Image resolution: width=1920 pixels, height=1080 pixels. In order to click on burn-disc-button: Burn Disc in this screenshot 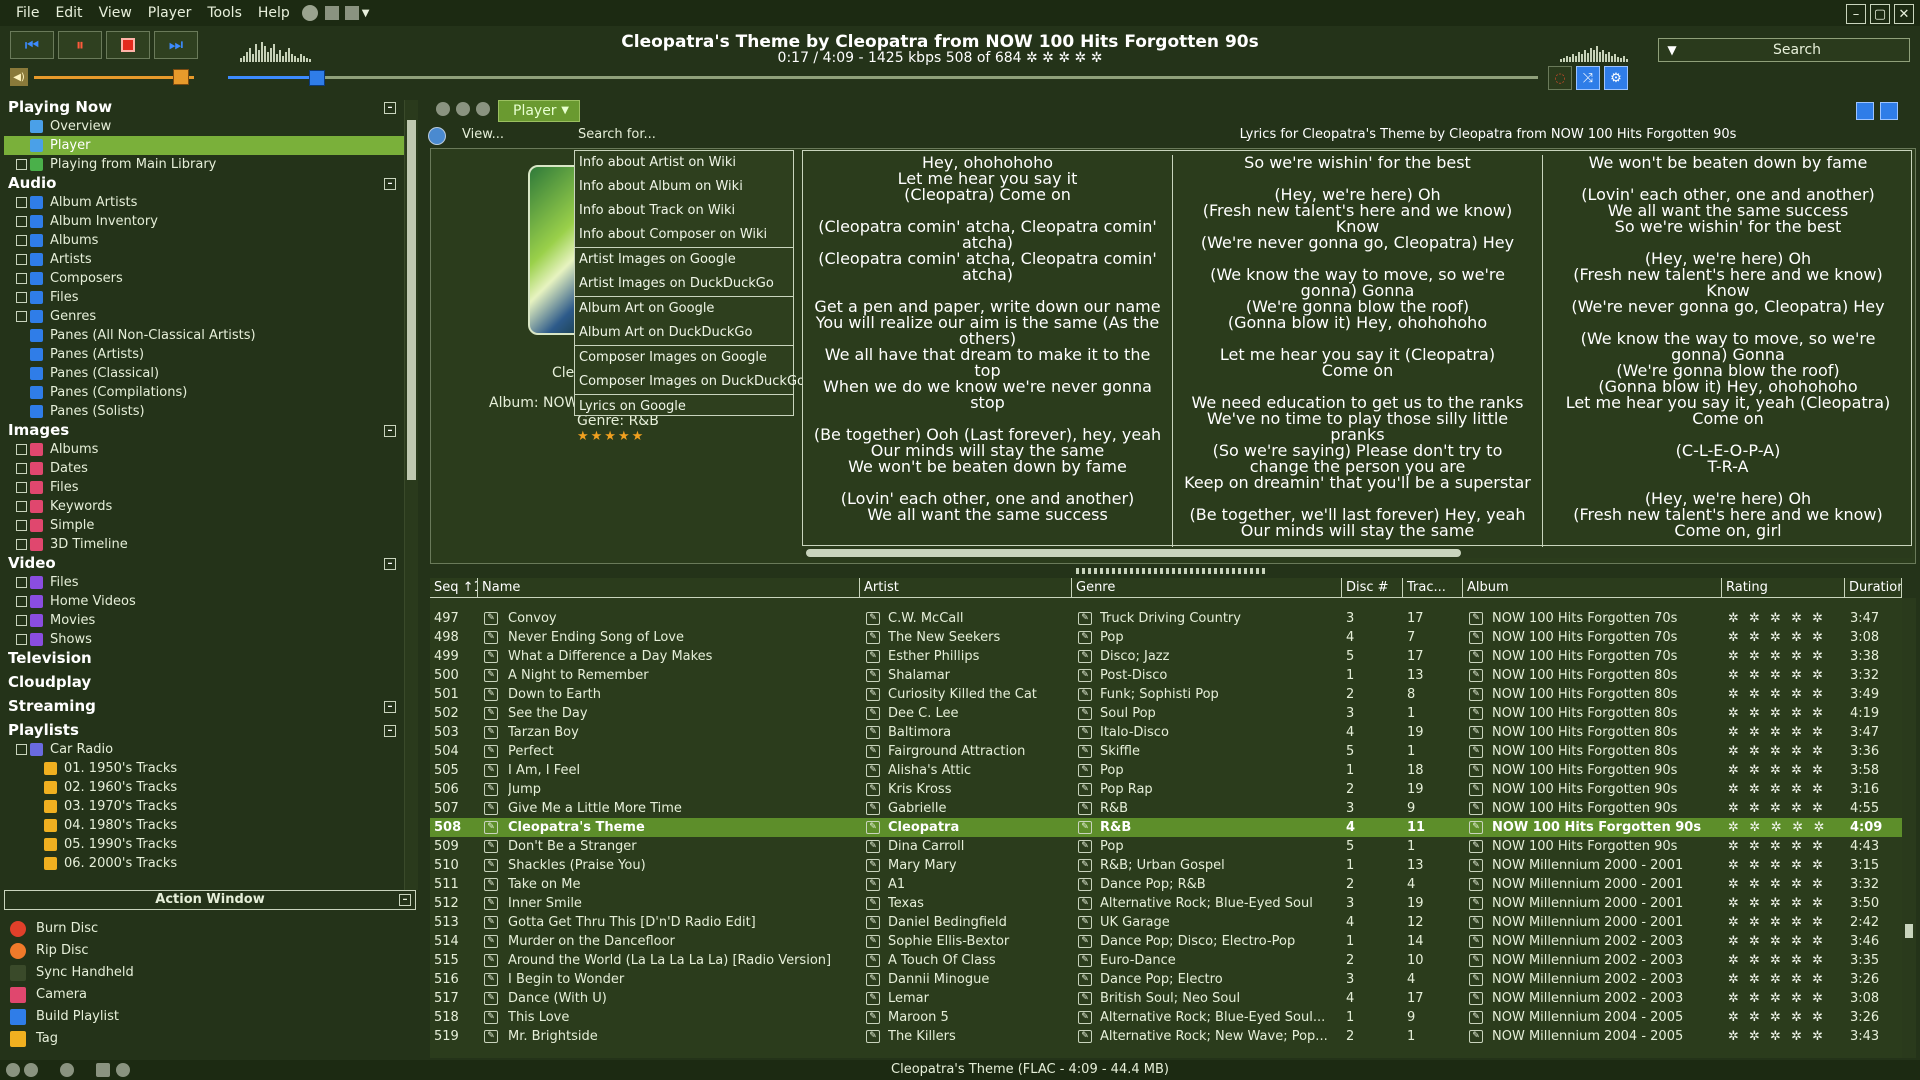, I will do `click(210, 929)`.